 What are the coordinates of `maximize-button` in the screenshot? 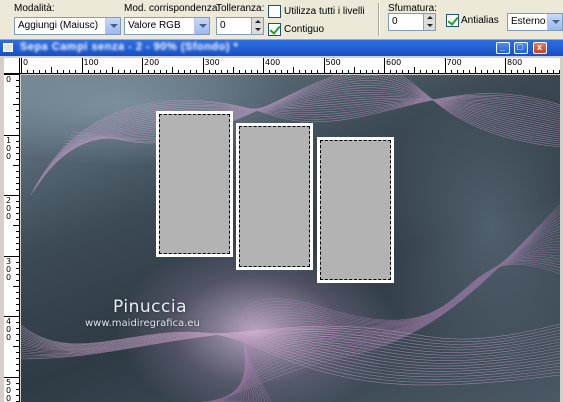 It's located at (521, 48).